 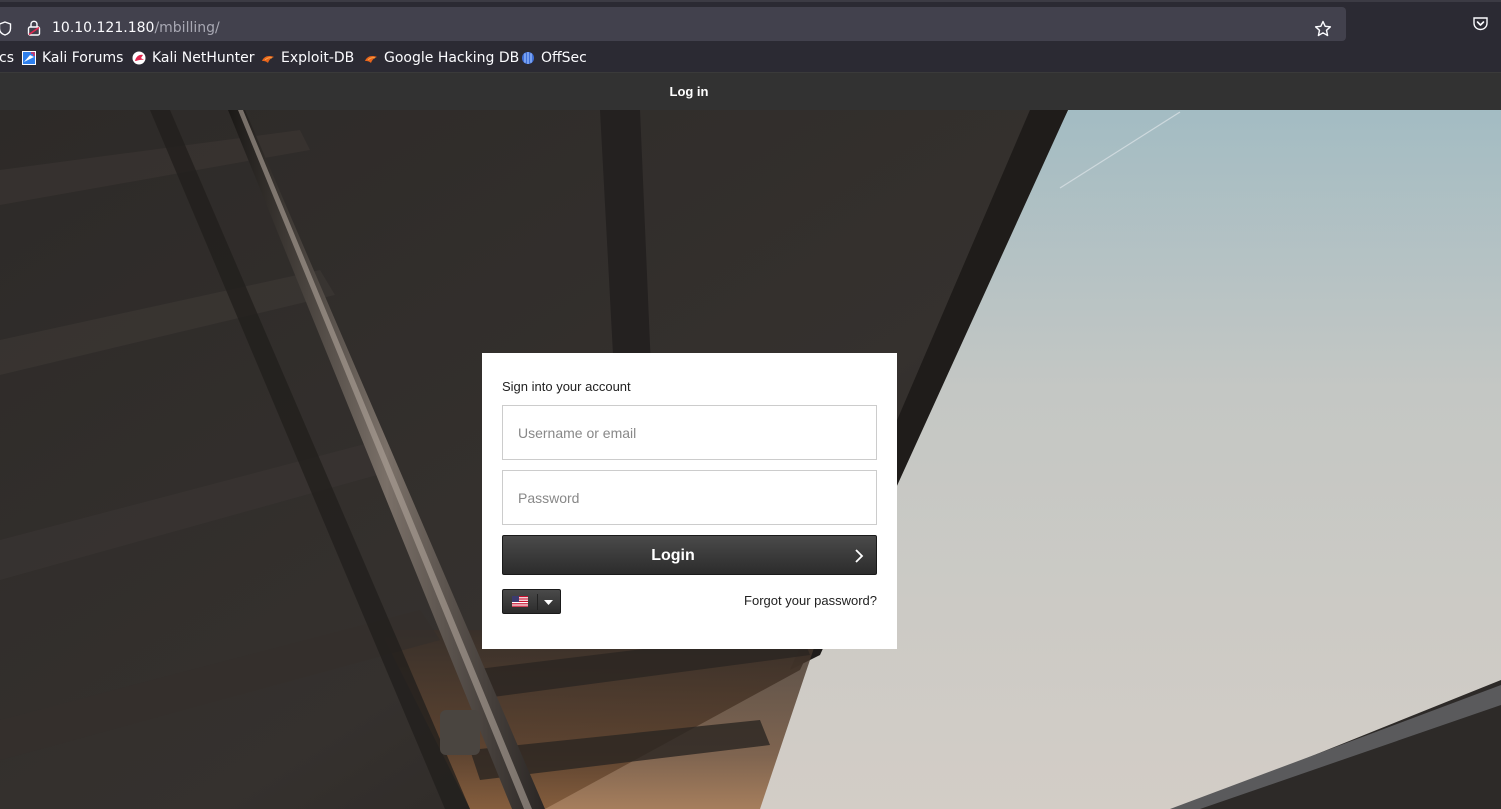 What do you see at coordinates (531, 601) in the screenshot?
I see `language-select` at bounding box center [531, 601].